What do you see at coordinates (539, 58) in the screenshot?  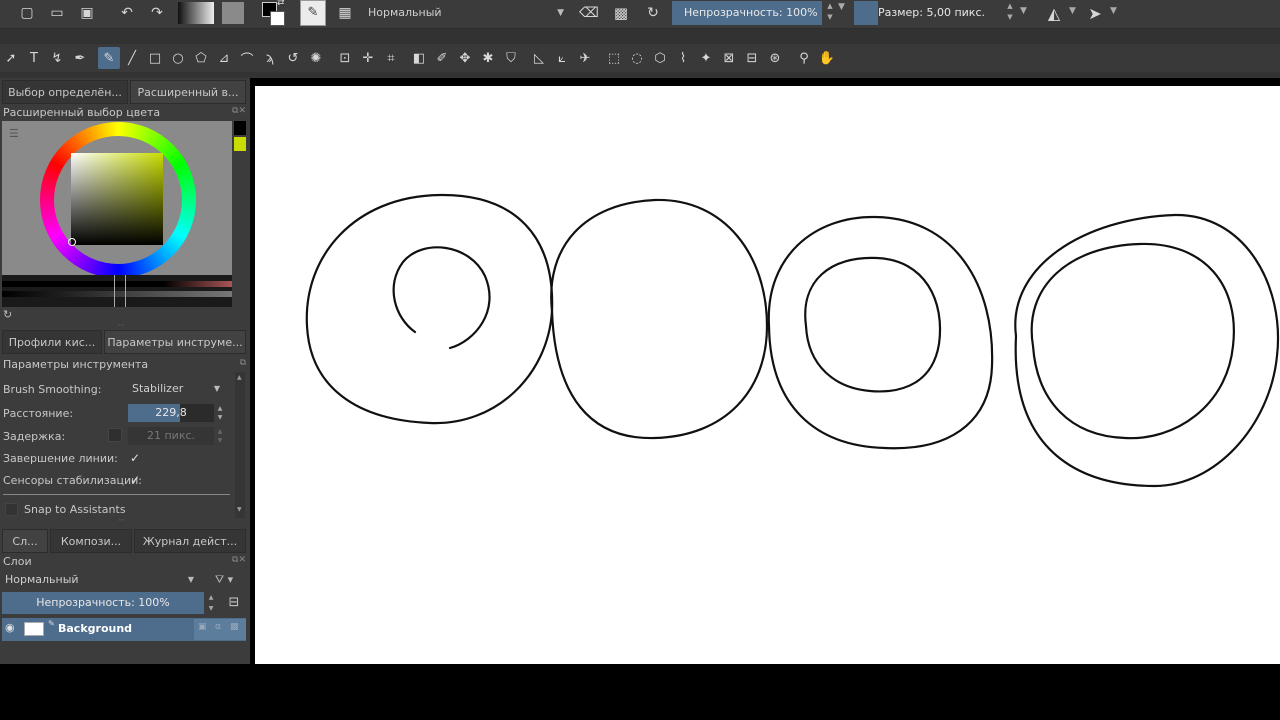 I see `assistant-tool-icon: ◺` at bounding box center [539, 58].